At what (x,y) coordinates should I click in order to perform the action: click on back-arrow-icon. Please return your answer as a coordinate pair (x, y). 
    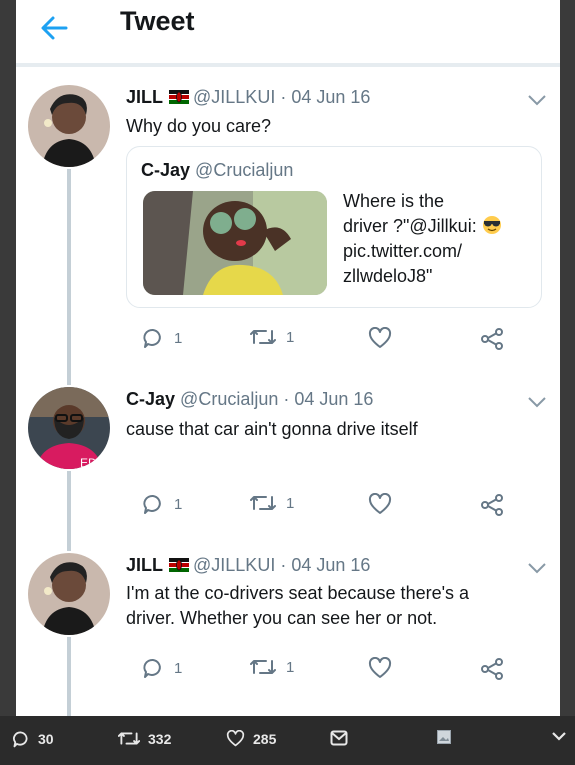
    Looking at the image, I should click on (54, 28).